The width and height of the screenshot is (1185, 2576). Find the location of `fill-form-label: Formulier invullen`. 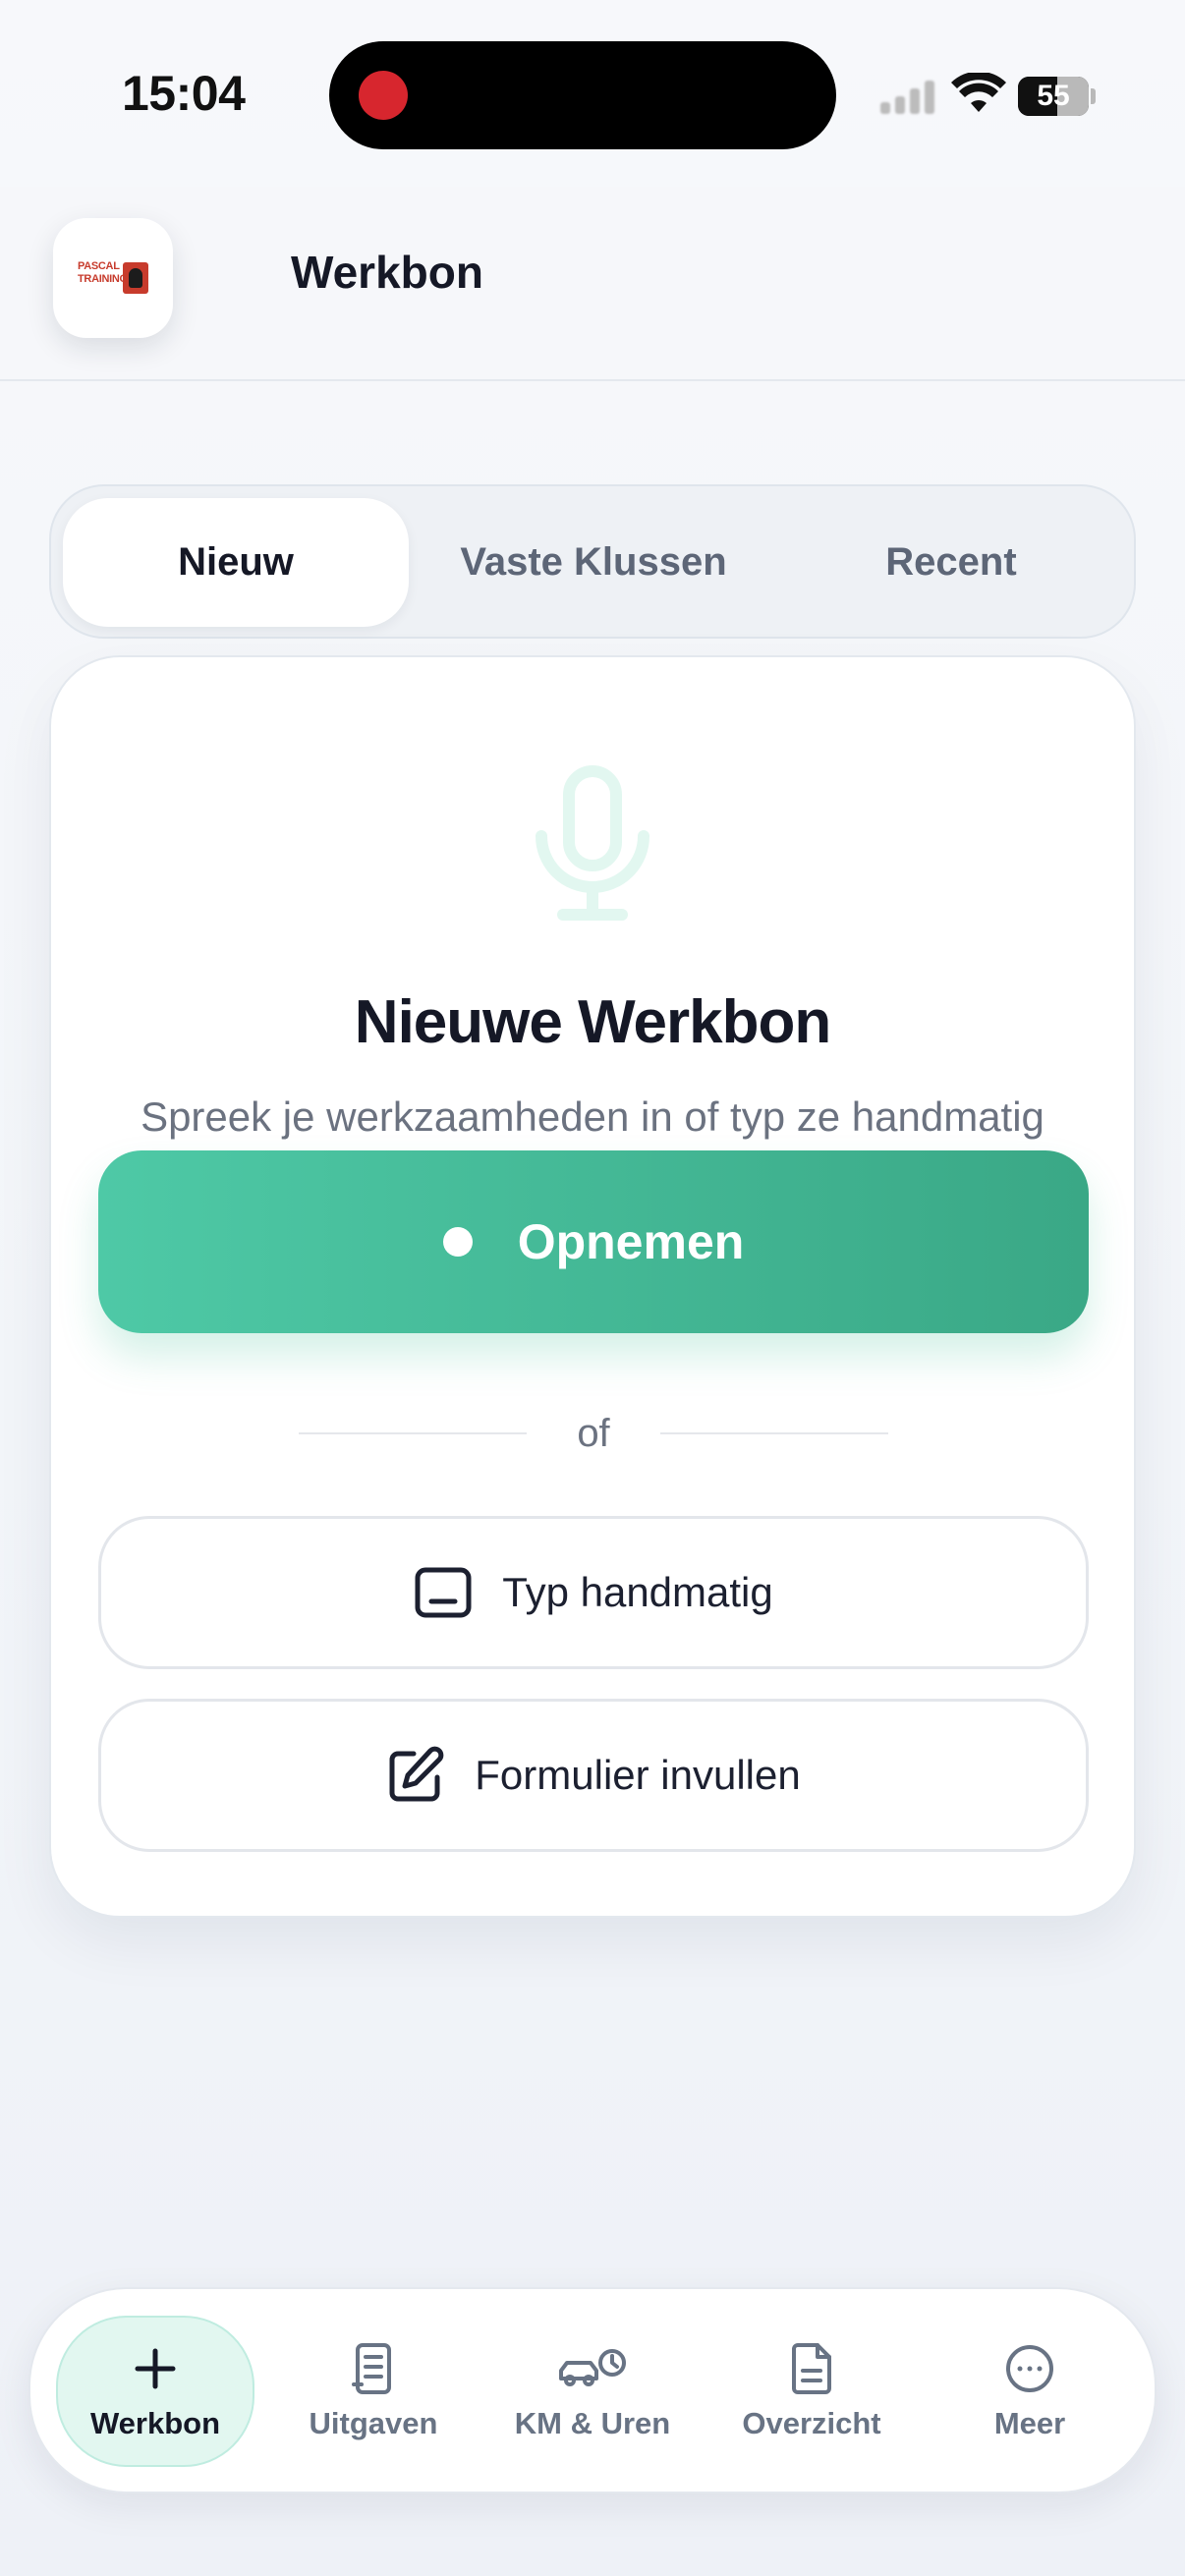

fill-form-label: Formulier invullen is located at coordinates (638, 1775).